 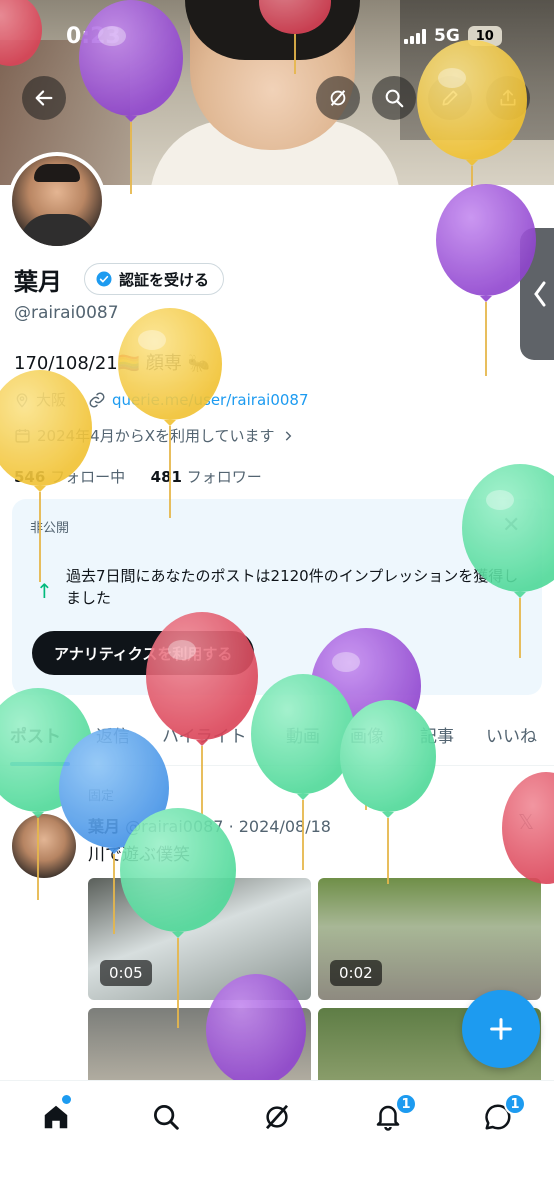 I want to click on edit-icon, so click(x=450, y=98).